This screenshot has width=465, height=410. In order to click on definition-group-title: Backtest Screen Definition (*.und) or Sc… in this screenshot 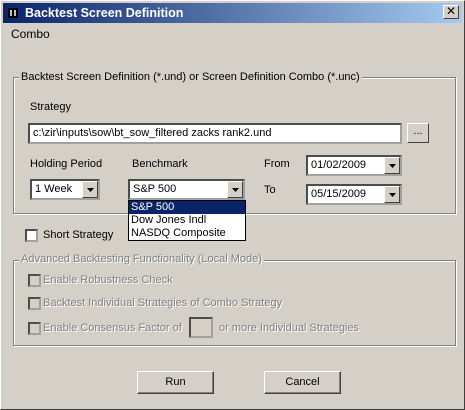, I will do `click(190, 77)`.